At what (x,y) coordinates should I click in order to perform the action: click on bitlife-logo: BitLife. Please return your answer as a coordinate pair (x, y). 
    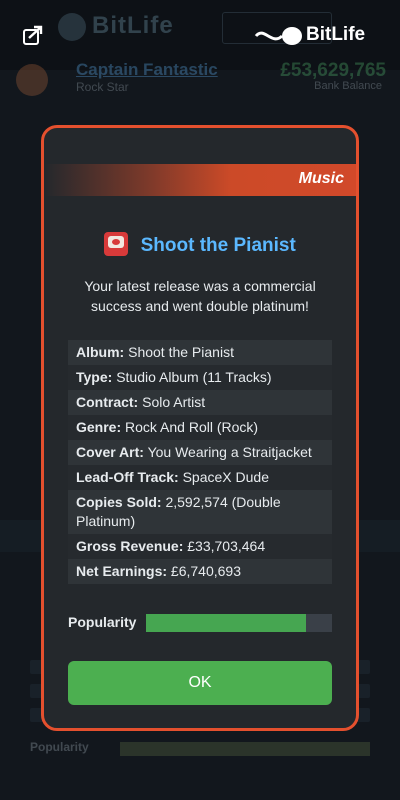
    Looking at the image, I should click on (314, 36).